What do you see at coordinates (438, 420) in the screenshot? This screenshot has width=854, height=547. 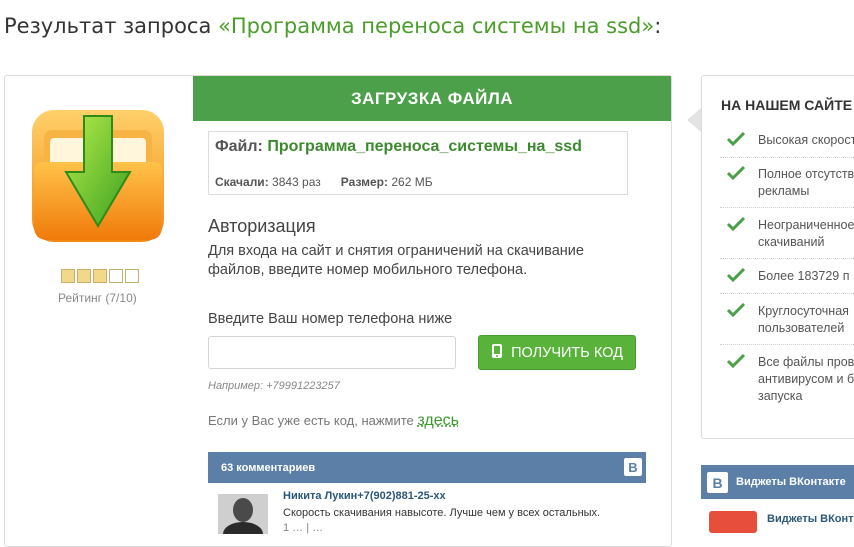 I see `has-code-link: здесь` at bounding box center [438, 420].